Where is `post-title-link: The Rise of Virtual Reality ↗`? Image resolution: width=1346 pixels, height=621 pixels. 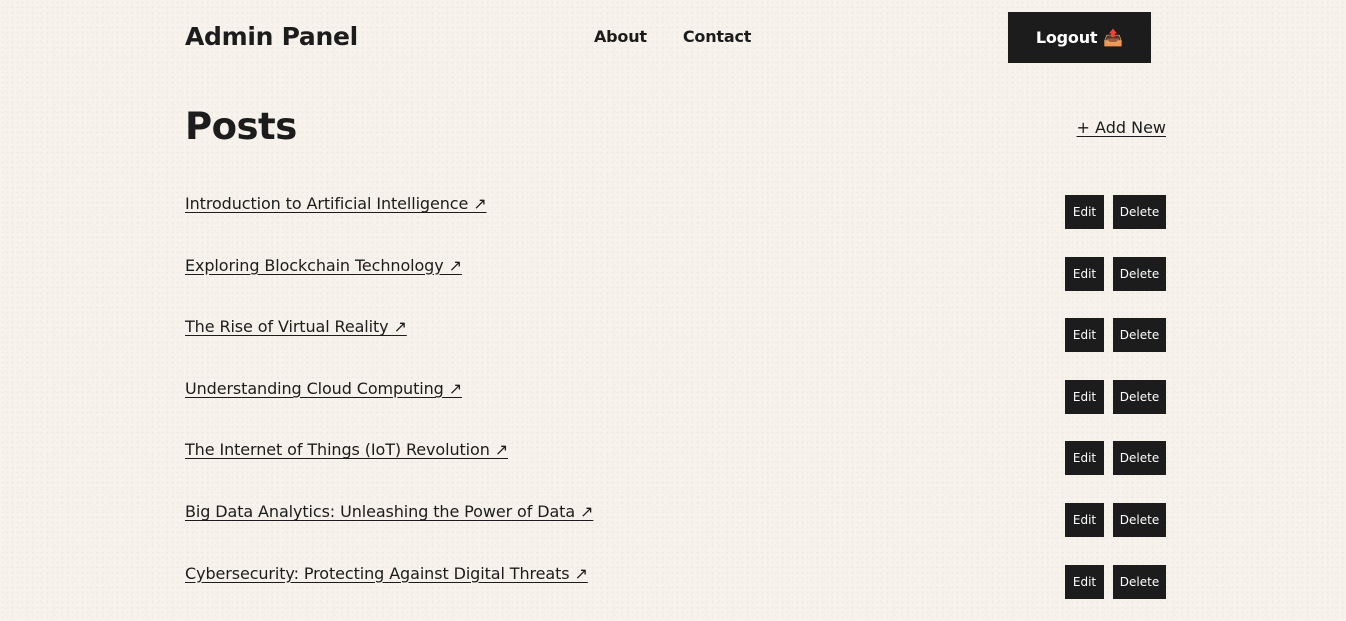 post-title-link: The Rise of Virtual Reality ↗ is located at coordinates (296, 327).